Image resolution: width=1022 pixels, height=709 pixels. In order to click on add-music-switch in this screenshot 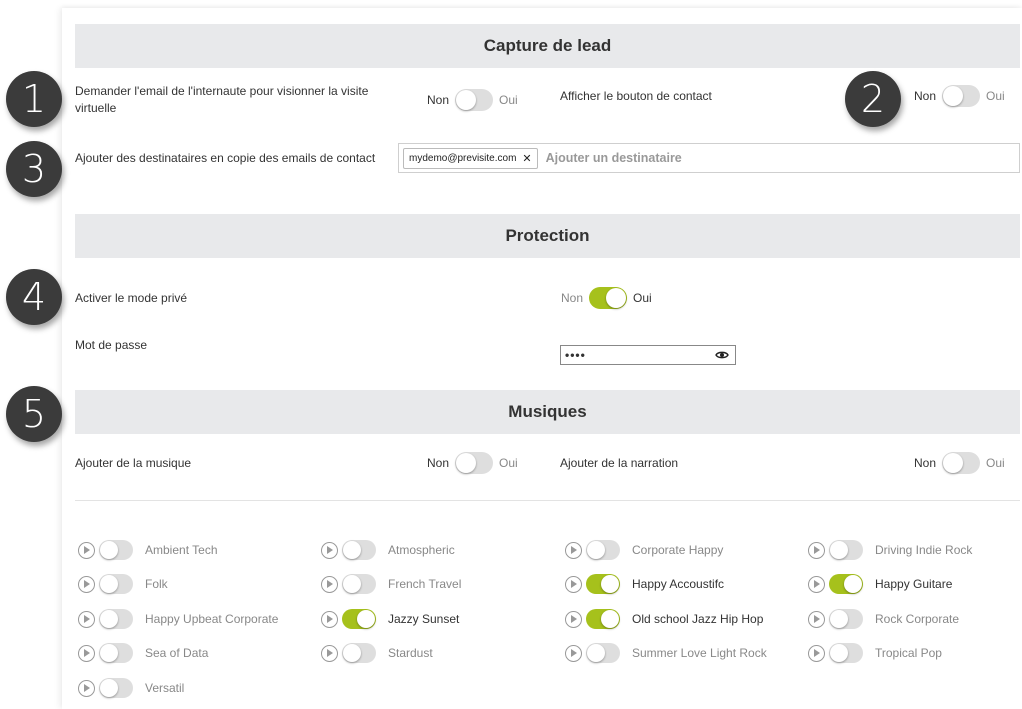, I will do `click(474, 463)`.